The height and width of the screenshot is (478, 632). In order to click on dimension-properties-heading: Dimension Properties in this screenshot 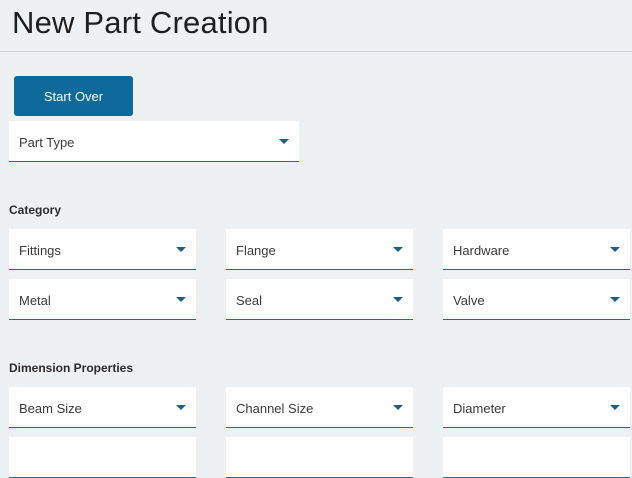, I will do `click(71, 368)`.